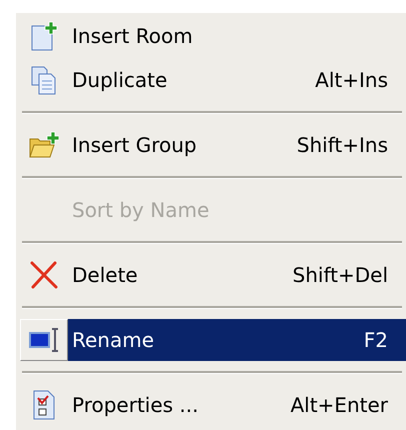 The width and height of the screenshot is (406, 430). What do you see at coordinates (44, 405) in the screenshot?
I see `properties-icon` at bounding box center [44, 405].